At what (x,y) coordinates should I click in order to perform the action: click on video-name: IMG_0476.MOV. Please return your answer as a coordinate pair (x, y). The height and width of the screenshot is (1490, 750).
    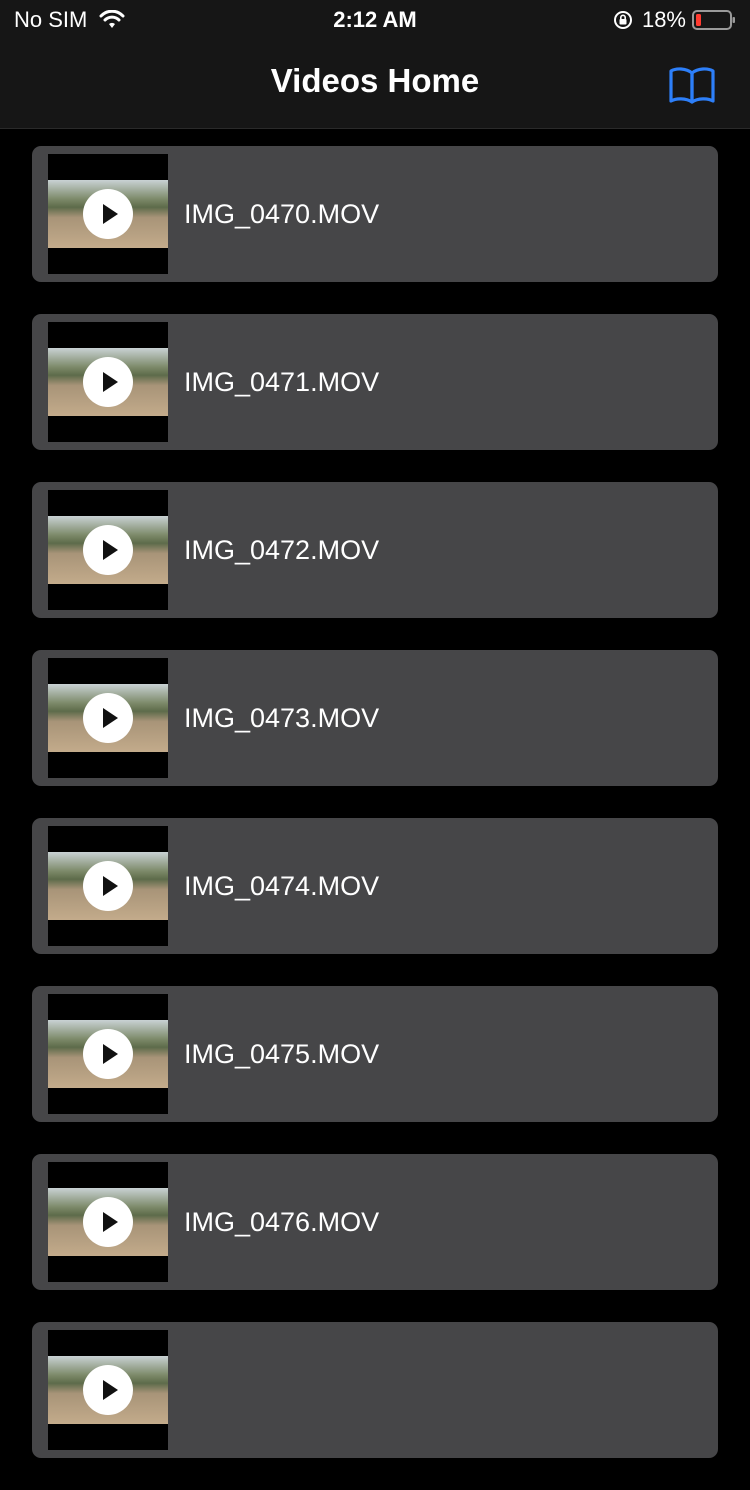
    Looking at the image, I should click on (282, 1222).